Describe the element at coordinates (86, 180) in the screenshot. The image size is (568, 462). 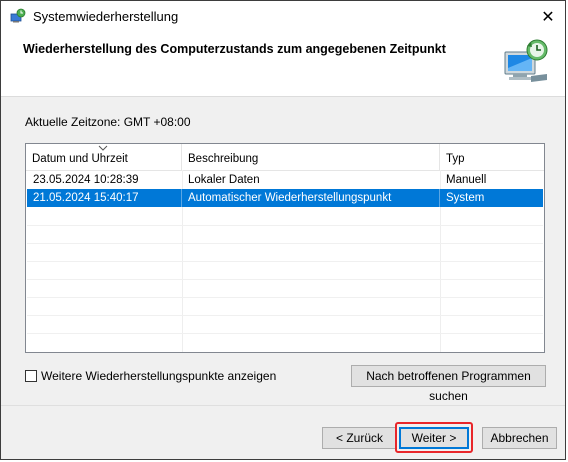
I see `cell-date: 23.05.2024 10:28:39` at that location.